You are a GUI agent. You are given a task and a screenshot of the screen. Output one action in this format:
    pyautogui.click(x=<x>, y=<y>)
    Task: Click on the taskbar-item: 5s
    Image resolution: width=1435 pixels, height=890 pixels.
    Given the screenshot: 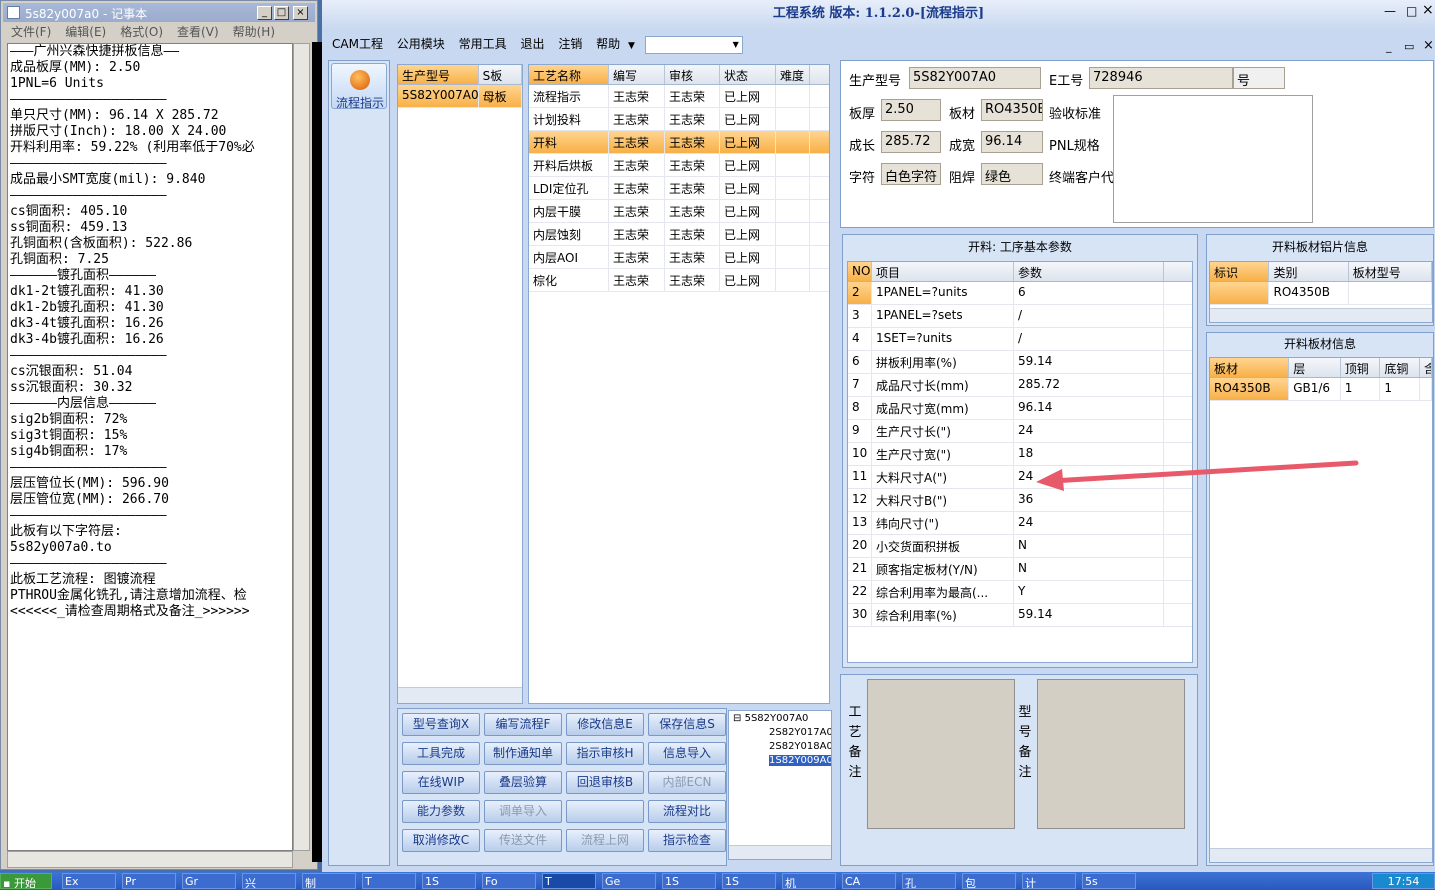 What is the action you would take?
    pyautogui.click(x=1109, y=881)
    